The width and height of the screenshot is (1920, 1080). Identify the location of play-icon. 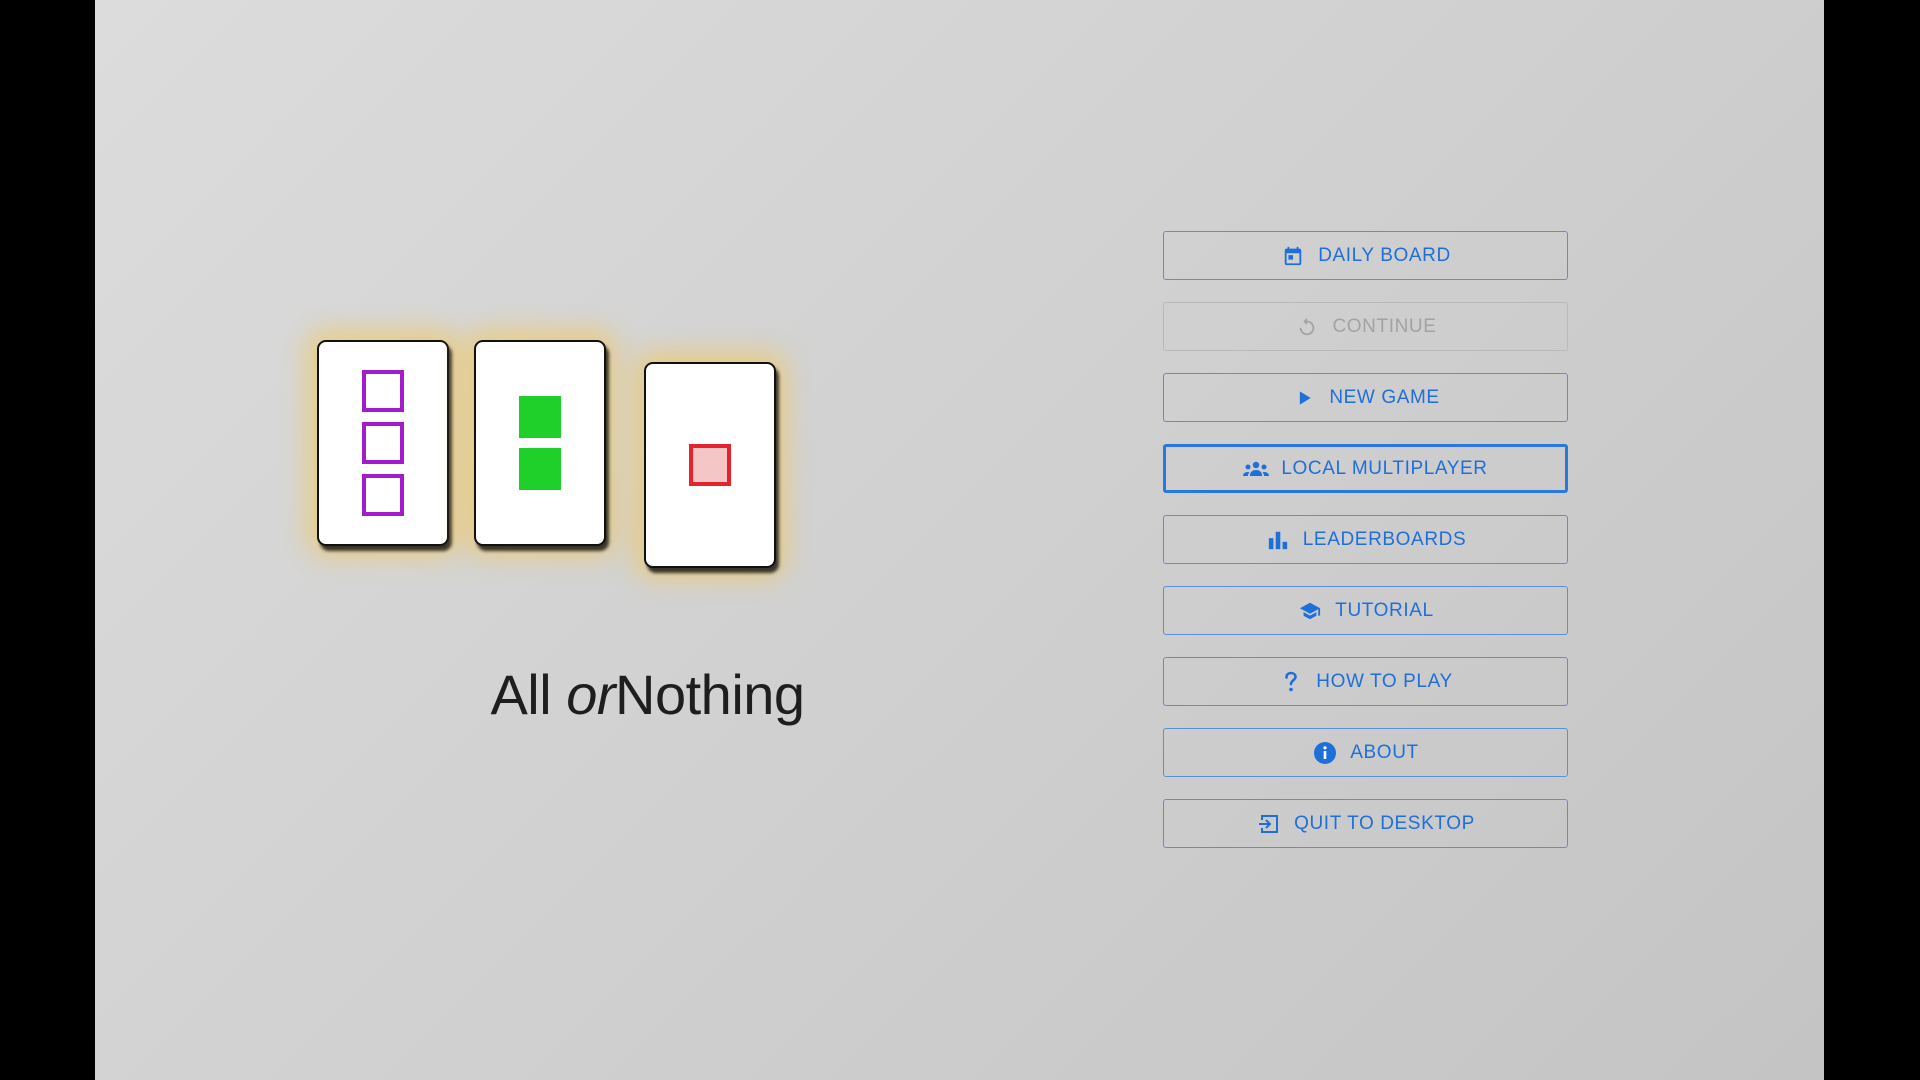
(1304, 398).